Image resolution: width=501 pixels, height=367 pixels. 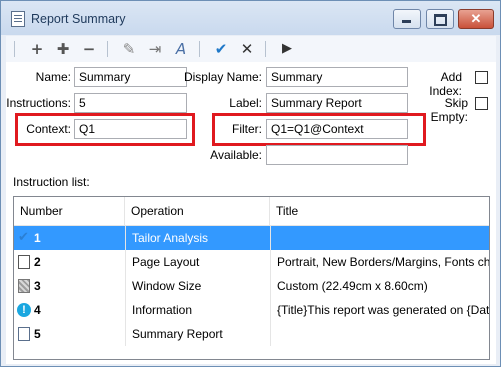 What do you see at coordinates (197, 262) in the screenshot?
I see `list-item-operation: Page Layout` at bounding box center [197, 262].